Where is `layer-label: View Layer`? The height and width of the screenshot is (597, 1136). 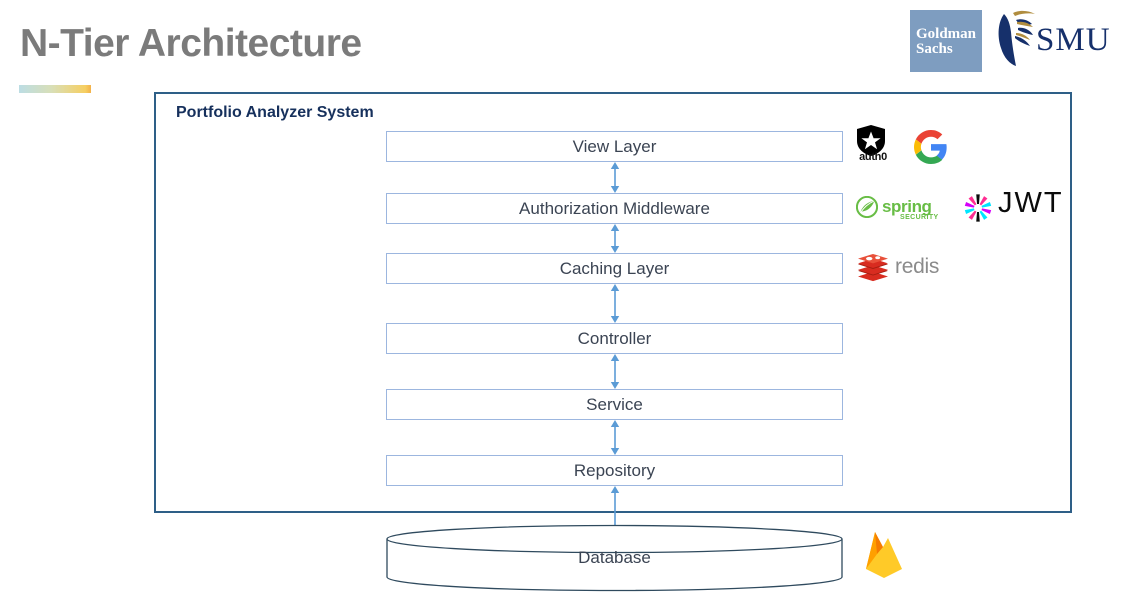
layer-label: View Layer is located at coordinates (614, 146).